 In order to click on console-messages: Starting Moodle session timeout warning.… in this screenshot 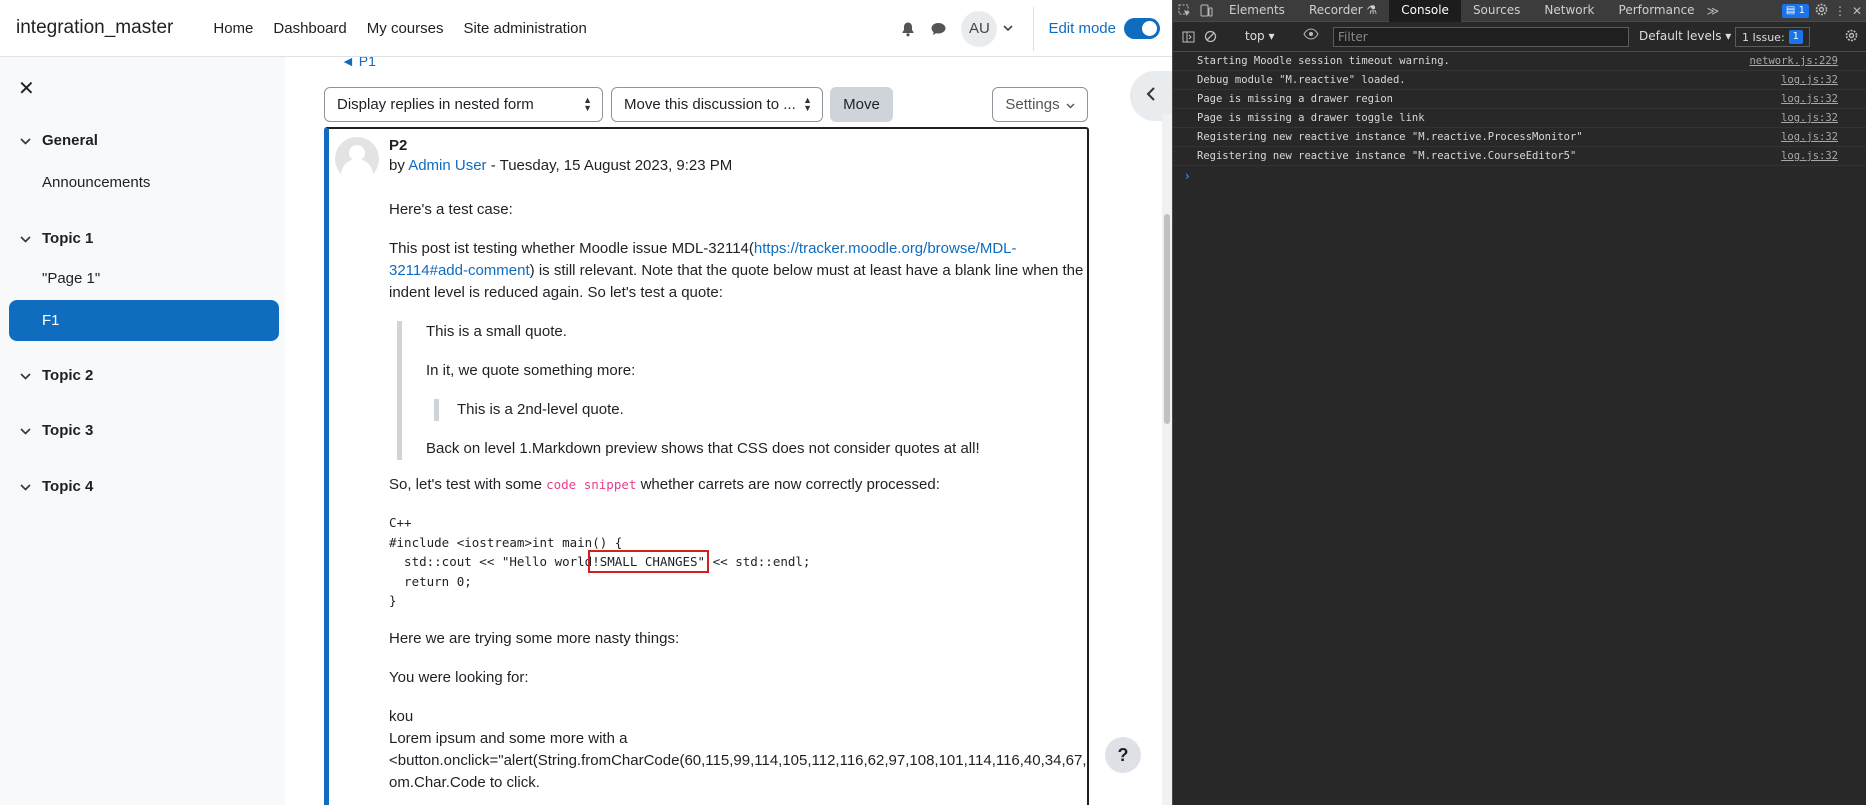, I will do `click(1519, 119)`.